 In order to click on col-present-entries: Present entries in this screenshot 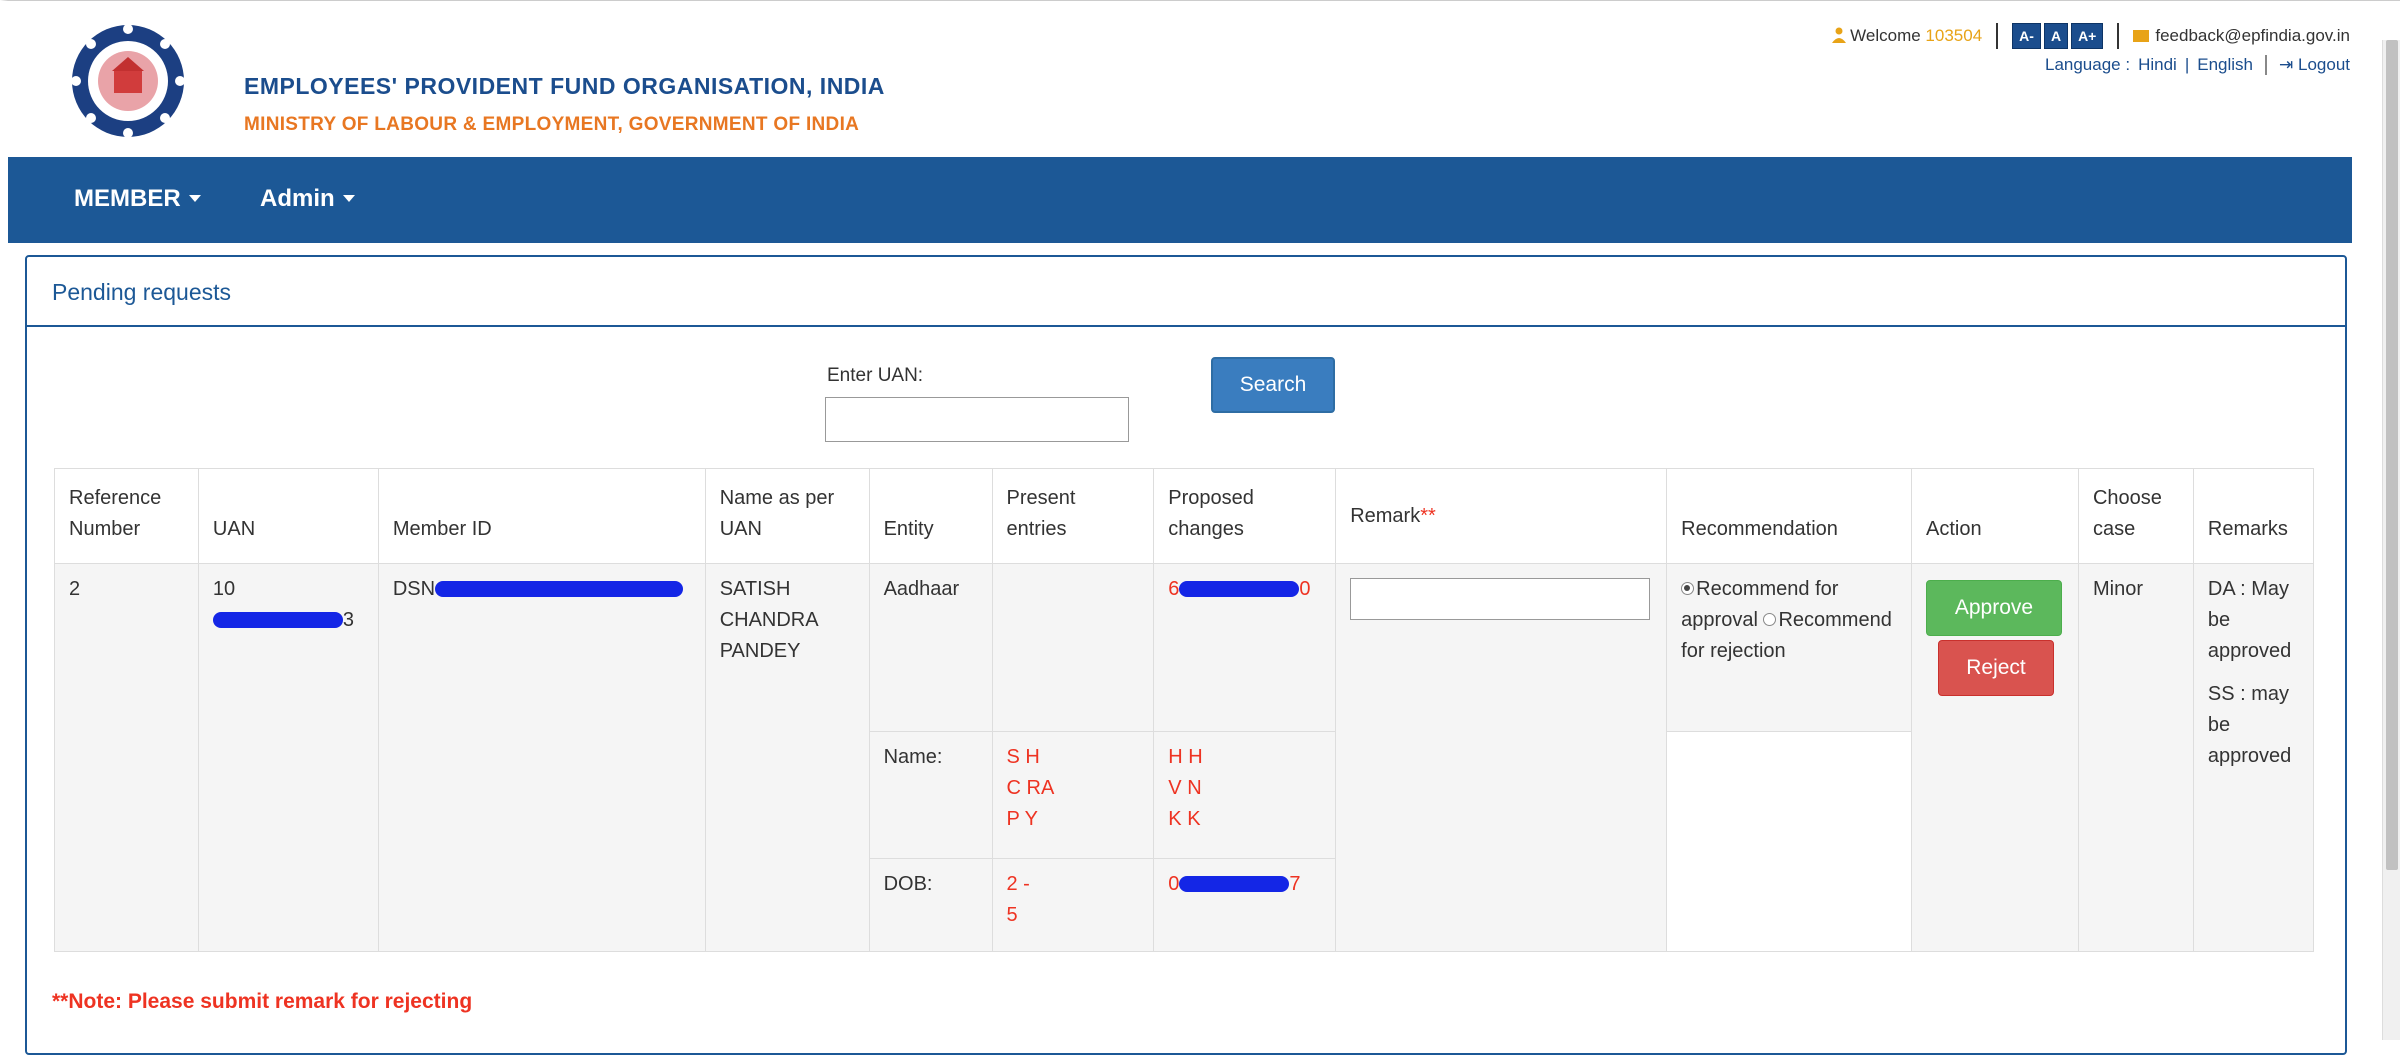, I will do `click(1073, 516)`.